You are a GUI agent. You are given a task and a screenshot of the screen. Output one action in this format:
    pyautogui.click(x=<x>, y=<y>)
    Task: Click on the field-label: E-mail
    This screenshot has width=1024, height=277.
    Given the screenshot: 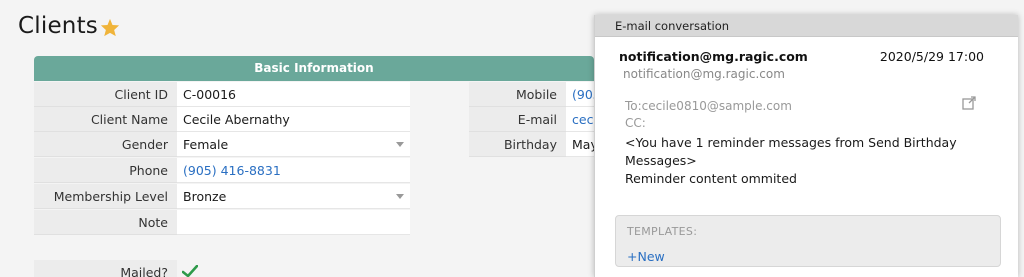 What is the action you would take?
    pyautogui.click(x=517, y=119)
    